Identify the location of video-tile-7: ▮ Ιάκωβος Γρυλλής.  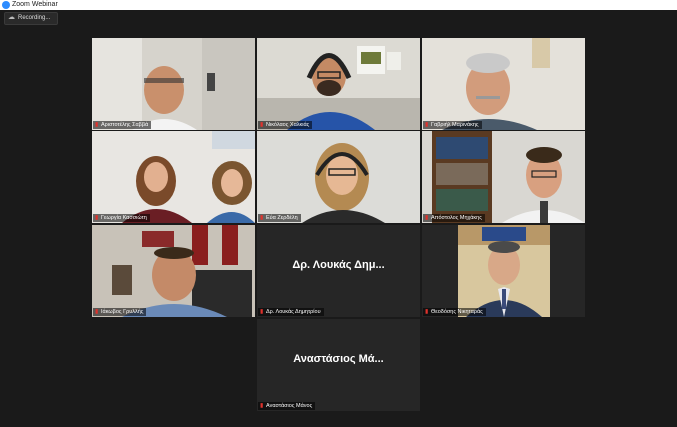
(173, 271).